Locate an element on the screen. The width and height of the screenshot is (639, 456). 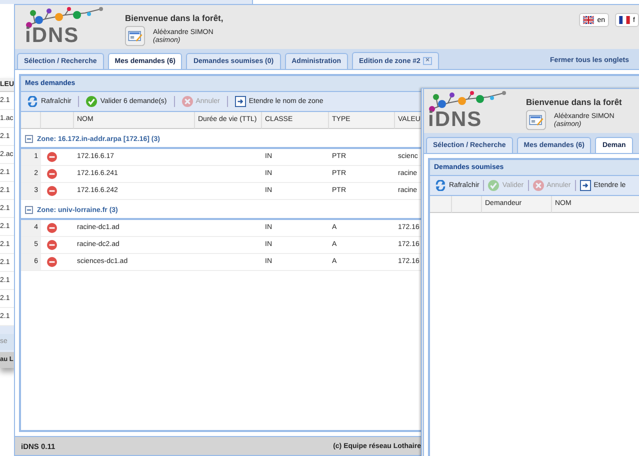
welcome-title: Bienvenue dans la forêt is located at coordinates (574, 102).